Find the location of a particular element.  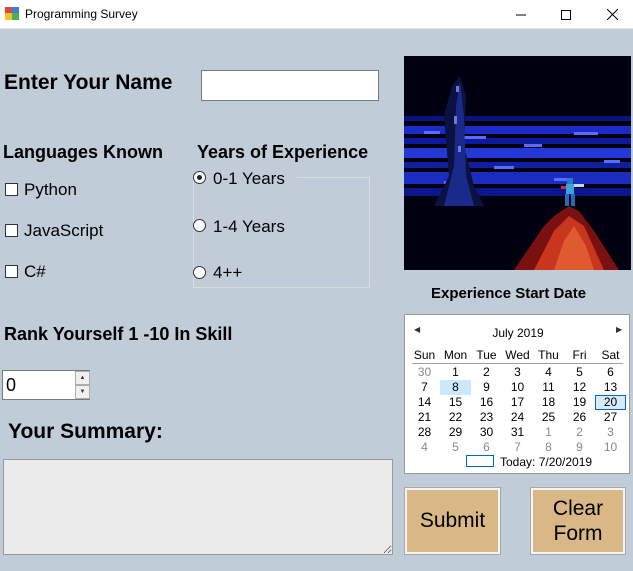

csharp-label: C# is located at coordinates (35, 272).